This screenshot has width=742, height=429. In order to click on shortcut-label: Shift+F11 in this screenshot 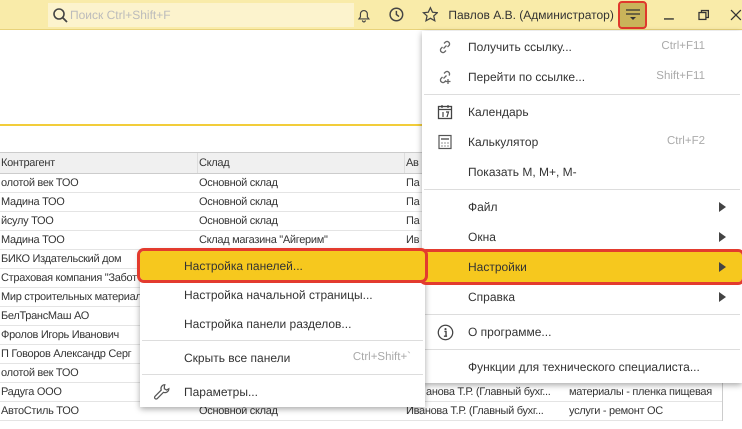, I will do `click(681, 76)`.